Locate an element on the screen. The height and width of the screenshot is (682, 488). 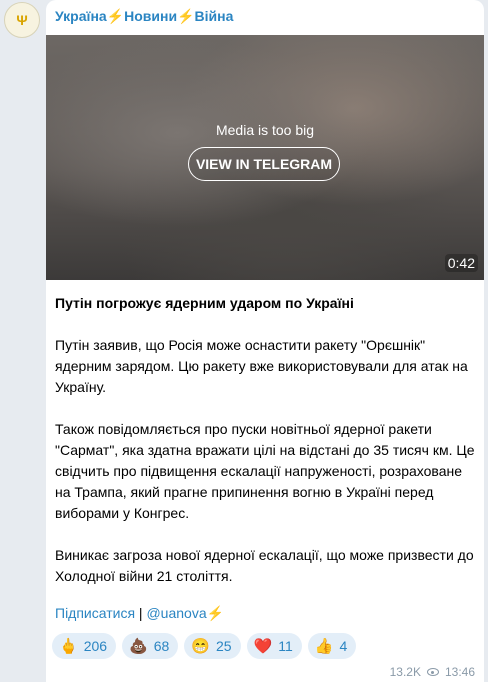
subscribe-link: Підписатися is located at coordinates (95, 613).